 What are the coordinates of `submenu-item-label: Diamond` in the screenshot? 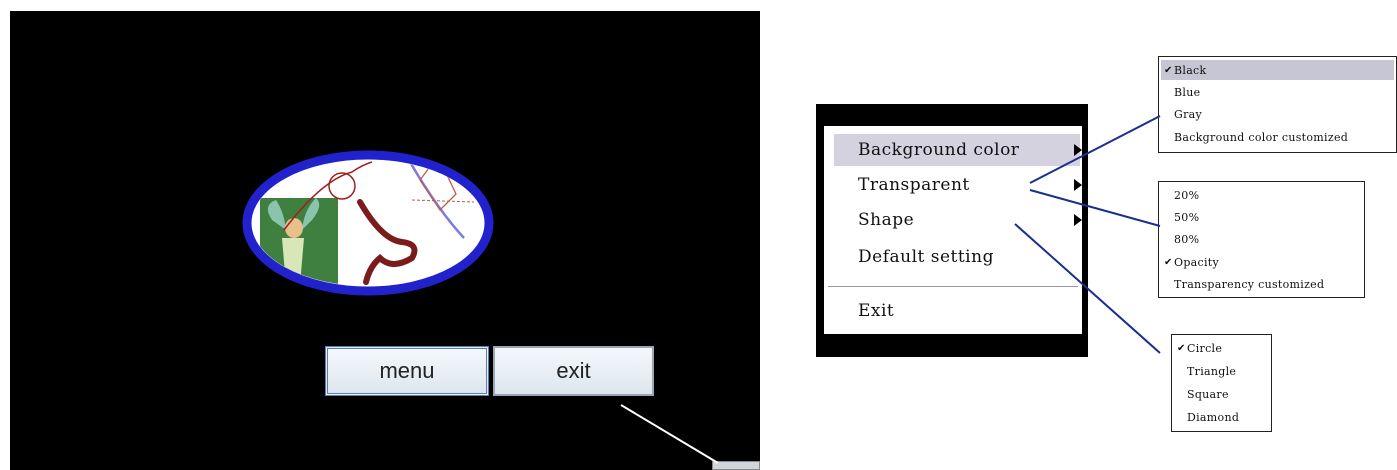 It's located at (1213, 417).